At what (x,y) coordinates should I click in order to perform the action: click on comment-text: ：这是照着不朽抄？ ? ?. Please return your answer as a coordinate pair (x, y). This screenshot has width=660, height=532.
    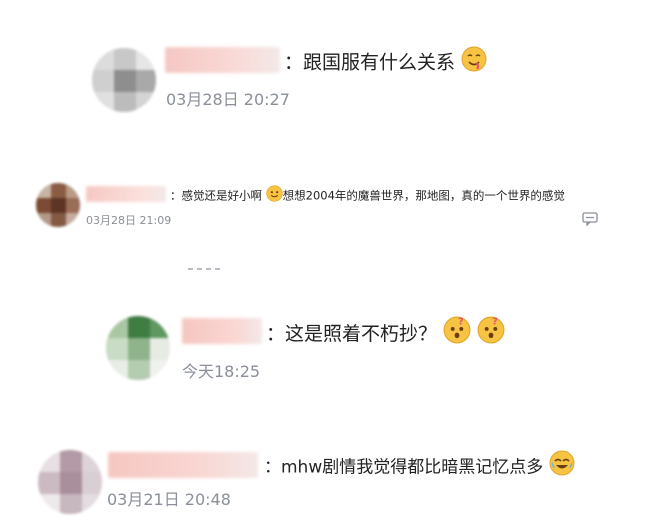
    Looking at the image, I should click on (385, 334).